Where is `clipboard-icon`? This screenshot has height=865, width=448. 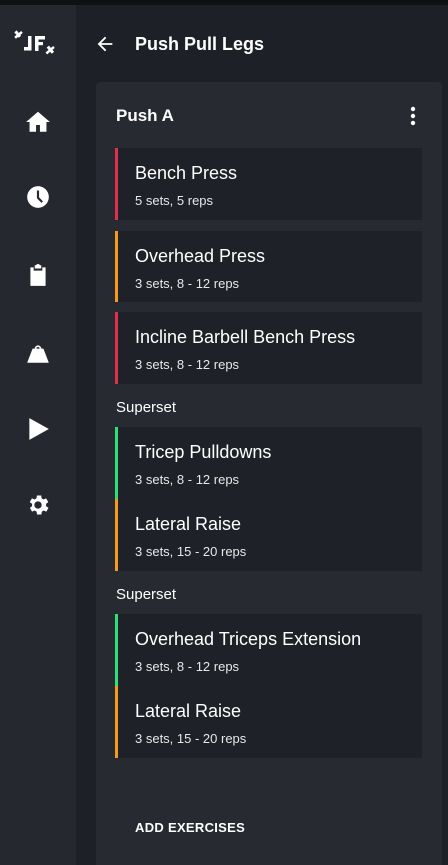
clipboard-icon is located at coordinates (38, 275).